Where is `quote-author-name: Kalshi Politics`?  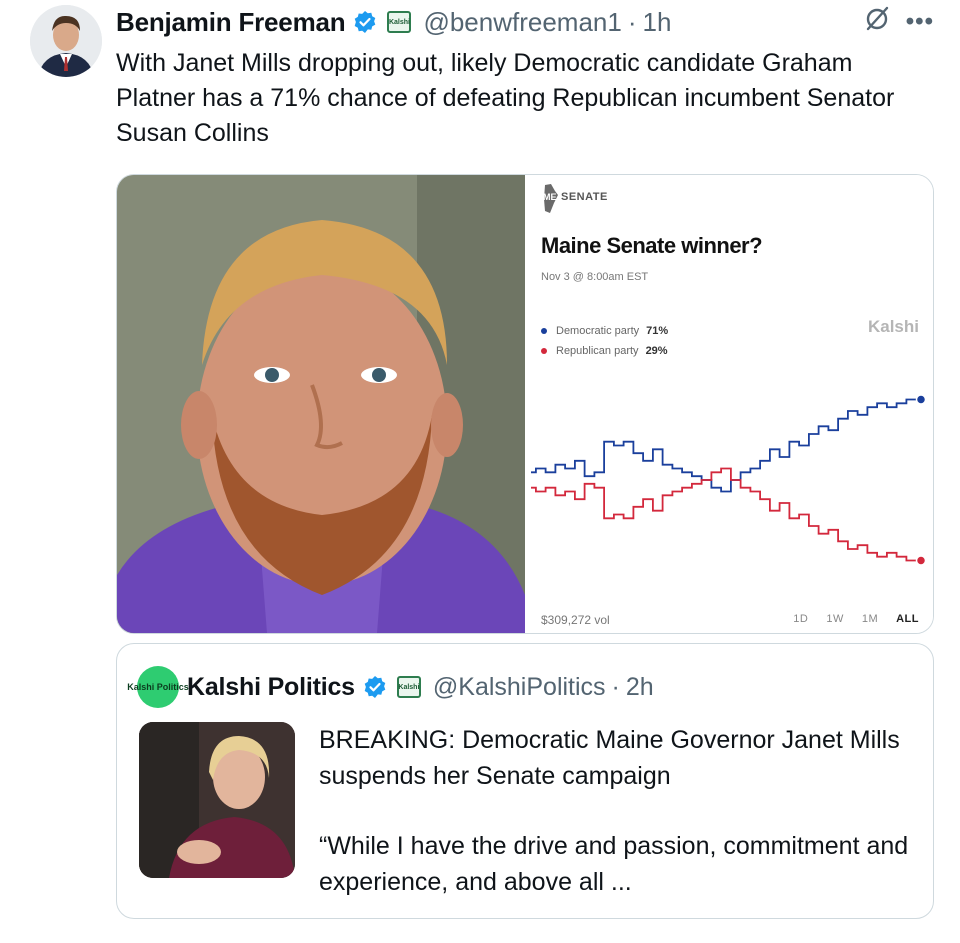 quote-author-name: Kalshi Politics is located at coordinates (271, 687).